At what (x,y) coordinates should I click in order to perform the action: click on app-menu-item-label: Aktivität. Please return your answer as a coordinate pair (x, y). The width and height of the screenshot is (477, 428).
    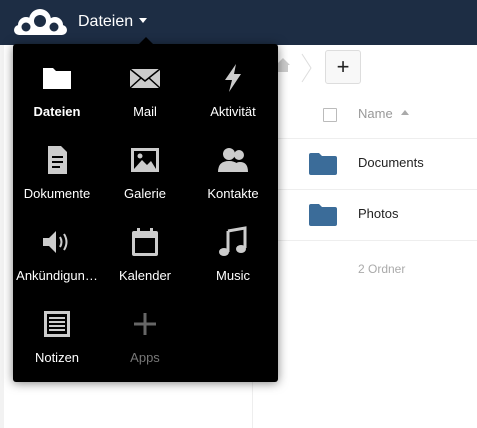
    Looking at the image, I should click on (233, 111).